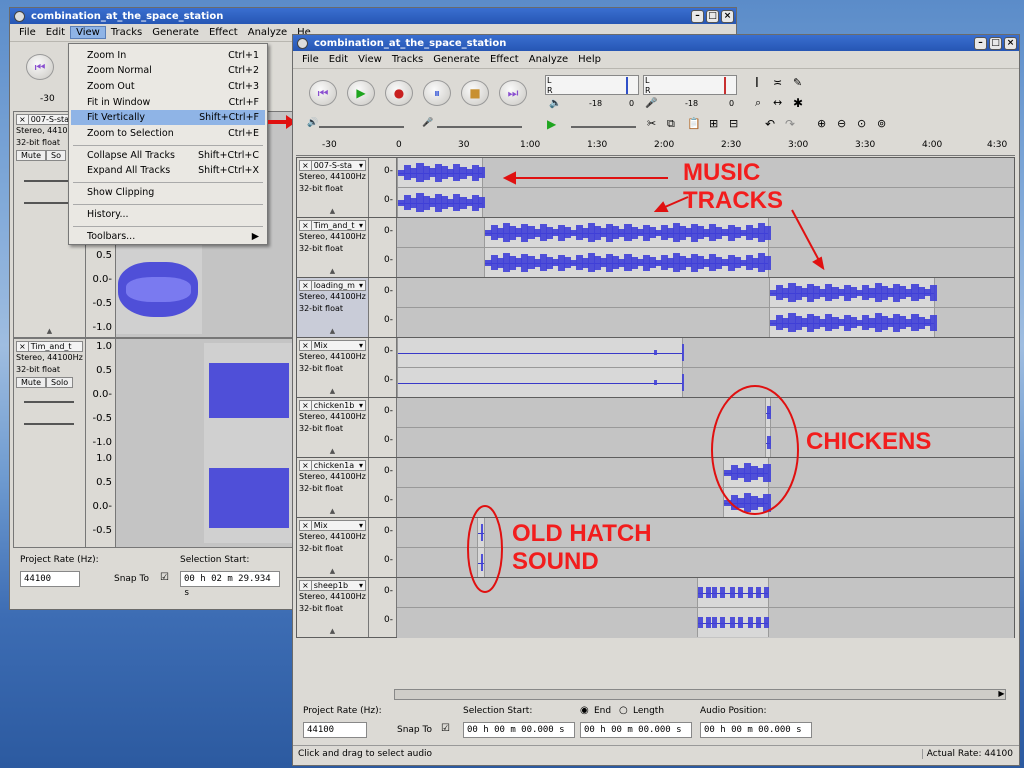 This screenshot has width=1024, height=768. What do you see at coordinates (818, 263) in the screenshot?
I see `arrow-music-3-head` at bounding box center [818, 263].